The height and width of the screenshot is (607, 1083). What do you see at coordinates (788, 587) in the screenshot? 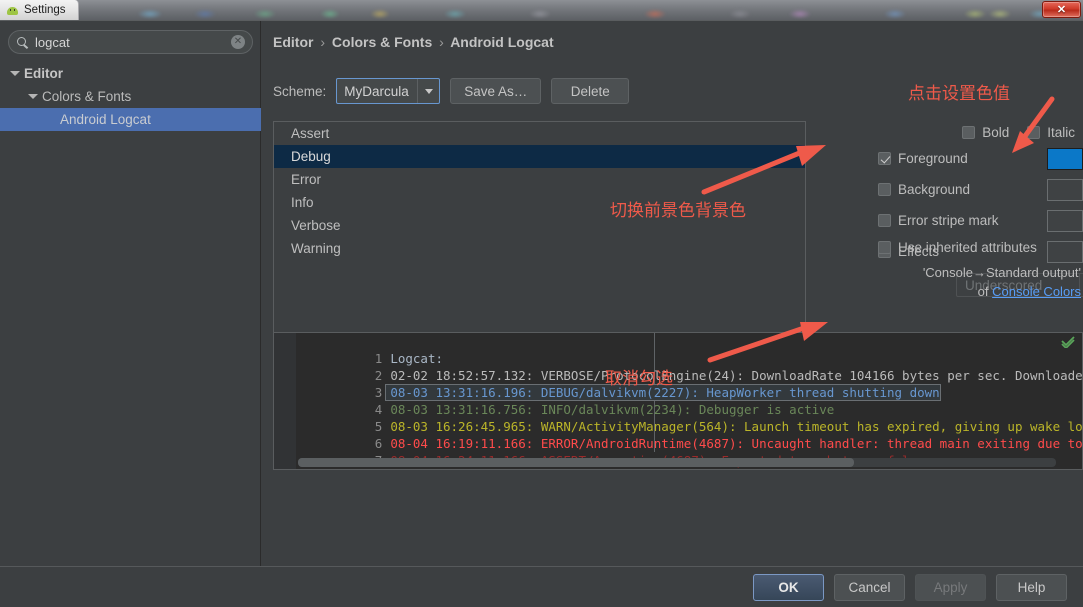
I see `ok-button: OK` at bounding box center [788, 587].